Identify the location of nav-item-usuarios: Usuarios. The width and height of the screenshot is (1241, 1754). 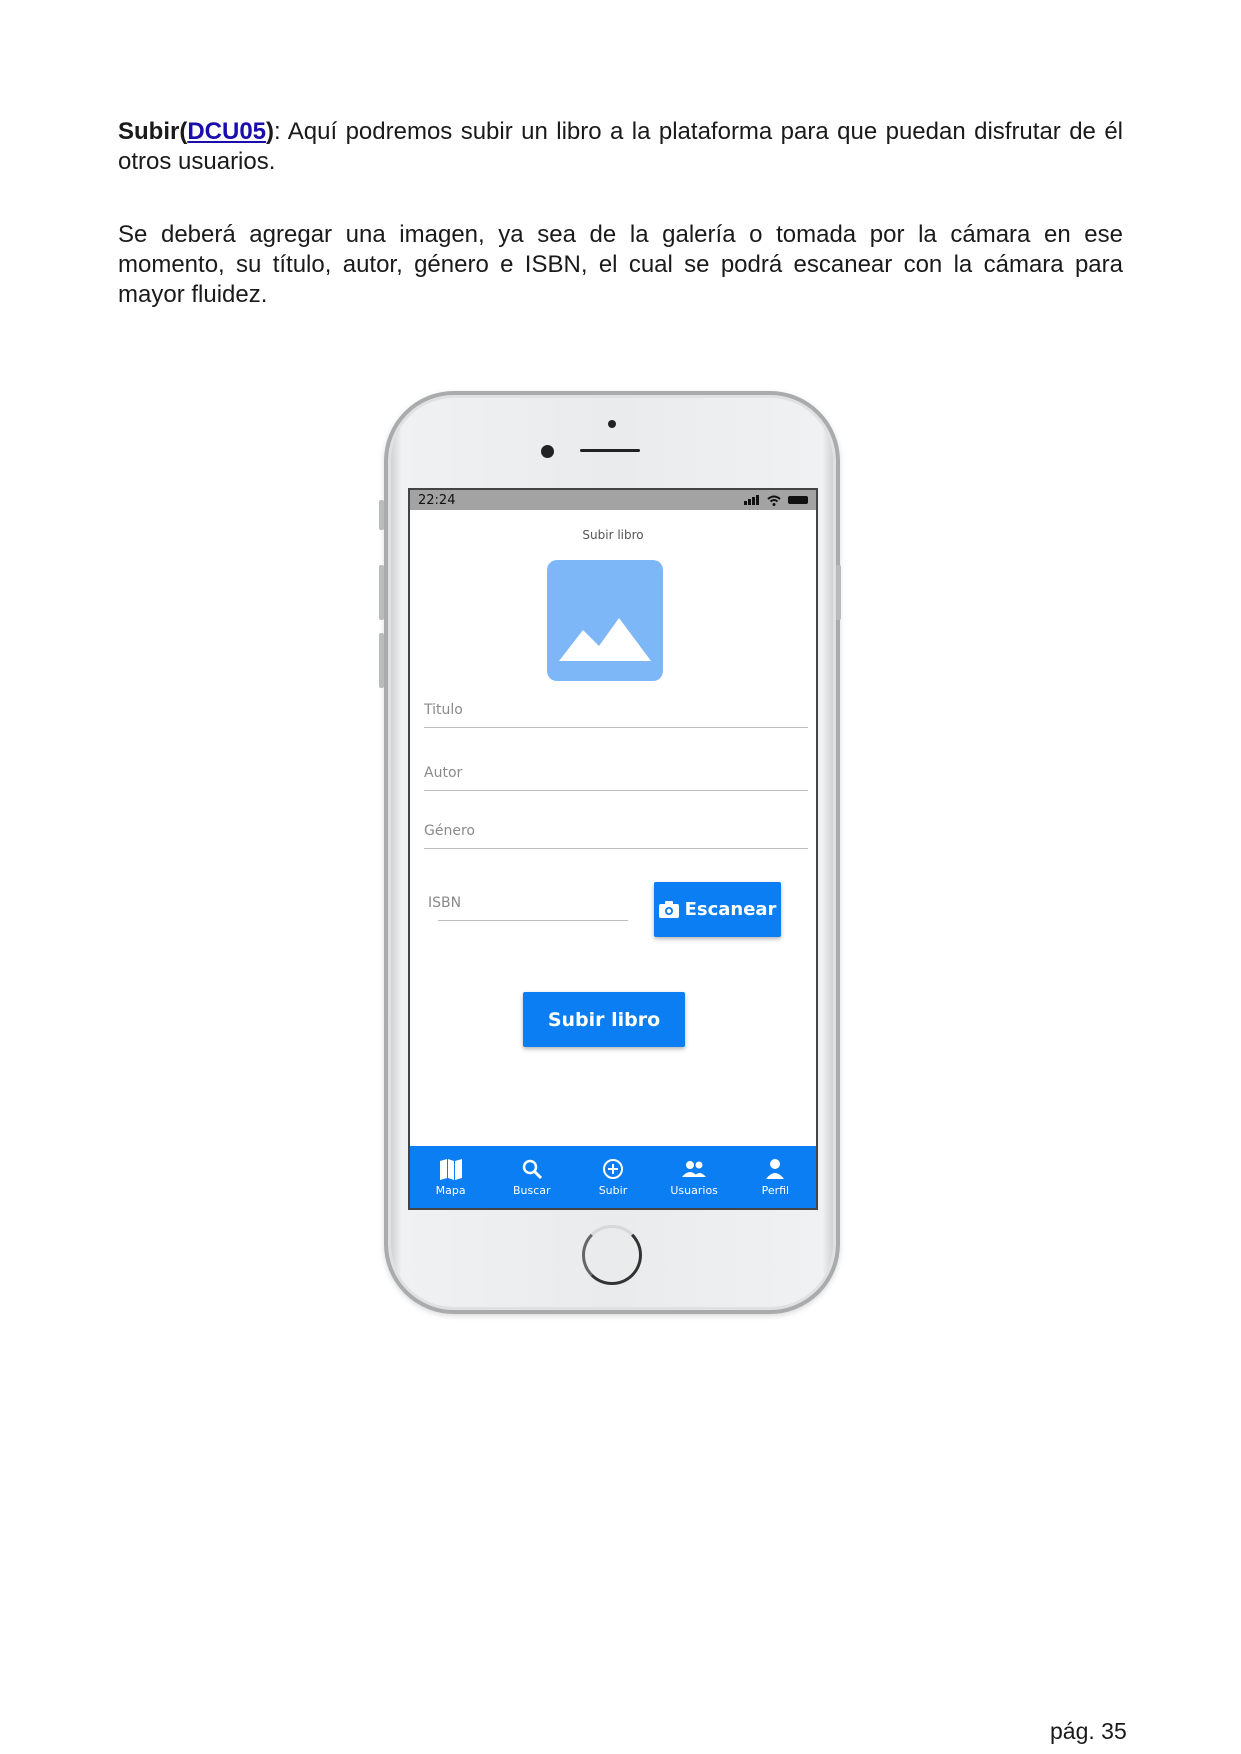
(694, 1177).